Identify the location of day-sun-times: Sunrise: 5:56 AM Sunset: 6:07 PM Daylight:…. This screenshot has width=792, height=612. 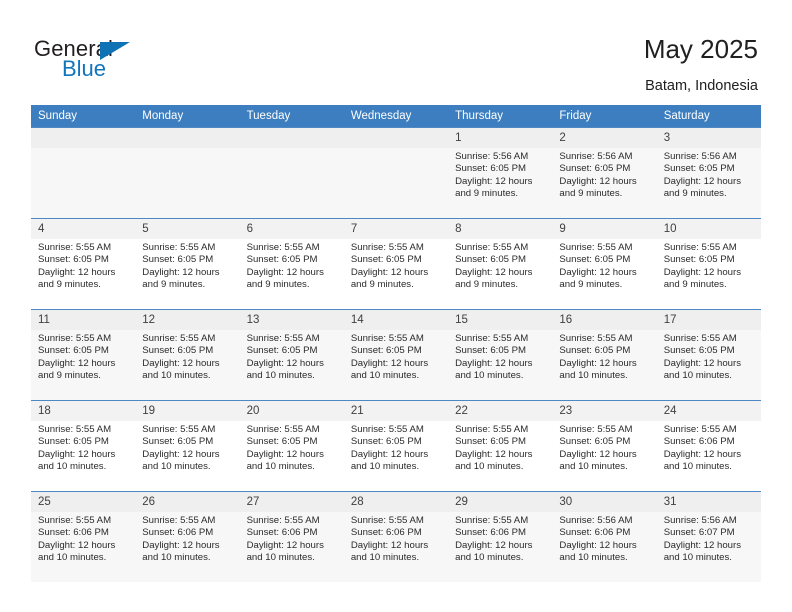
(709, 538).